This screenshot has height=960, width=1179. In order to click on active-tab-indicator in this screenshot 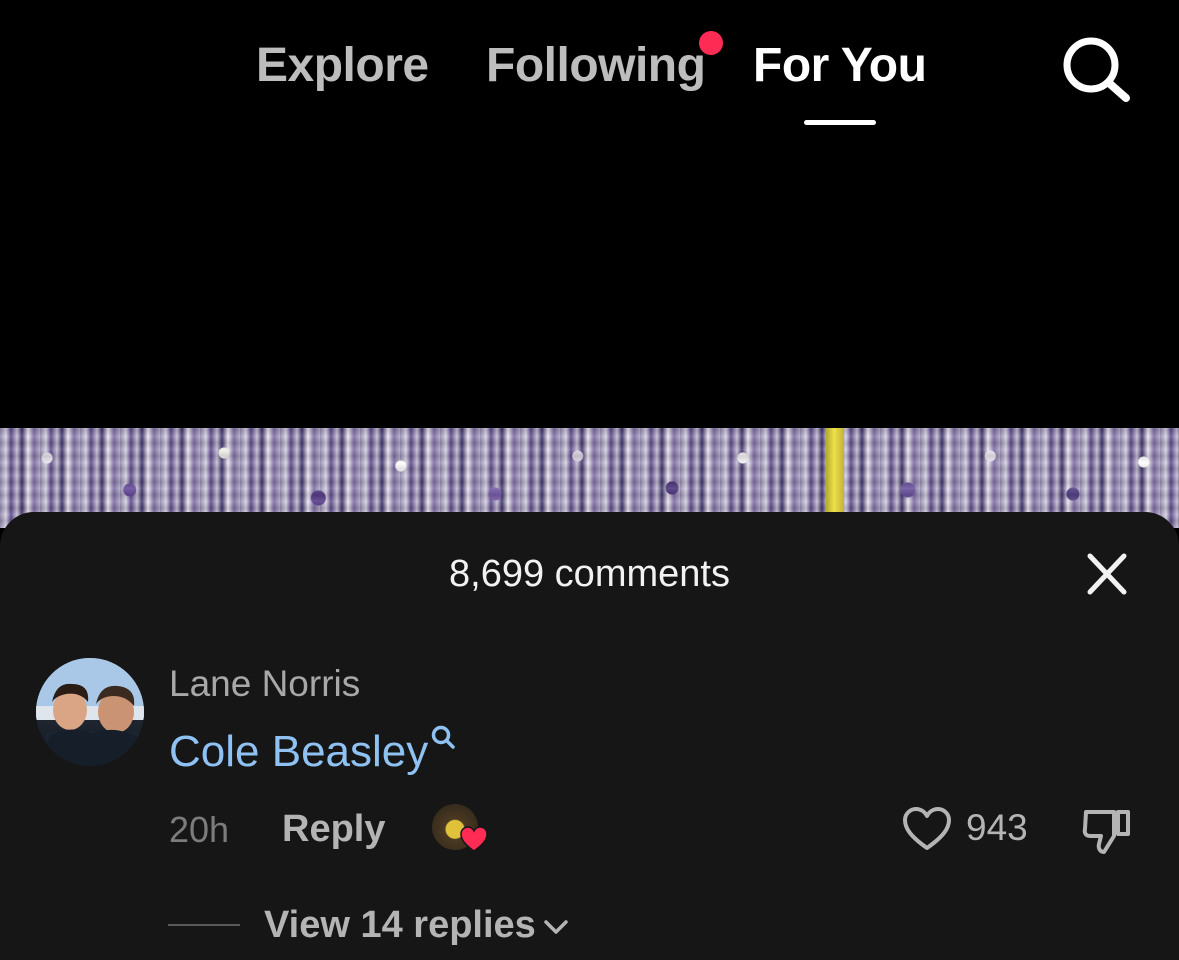, I will do `click(840, 122)`.